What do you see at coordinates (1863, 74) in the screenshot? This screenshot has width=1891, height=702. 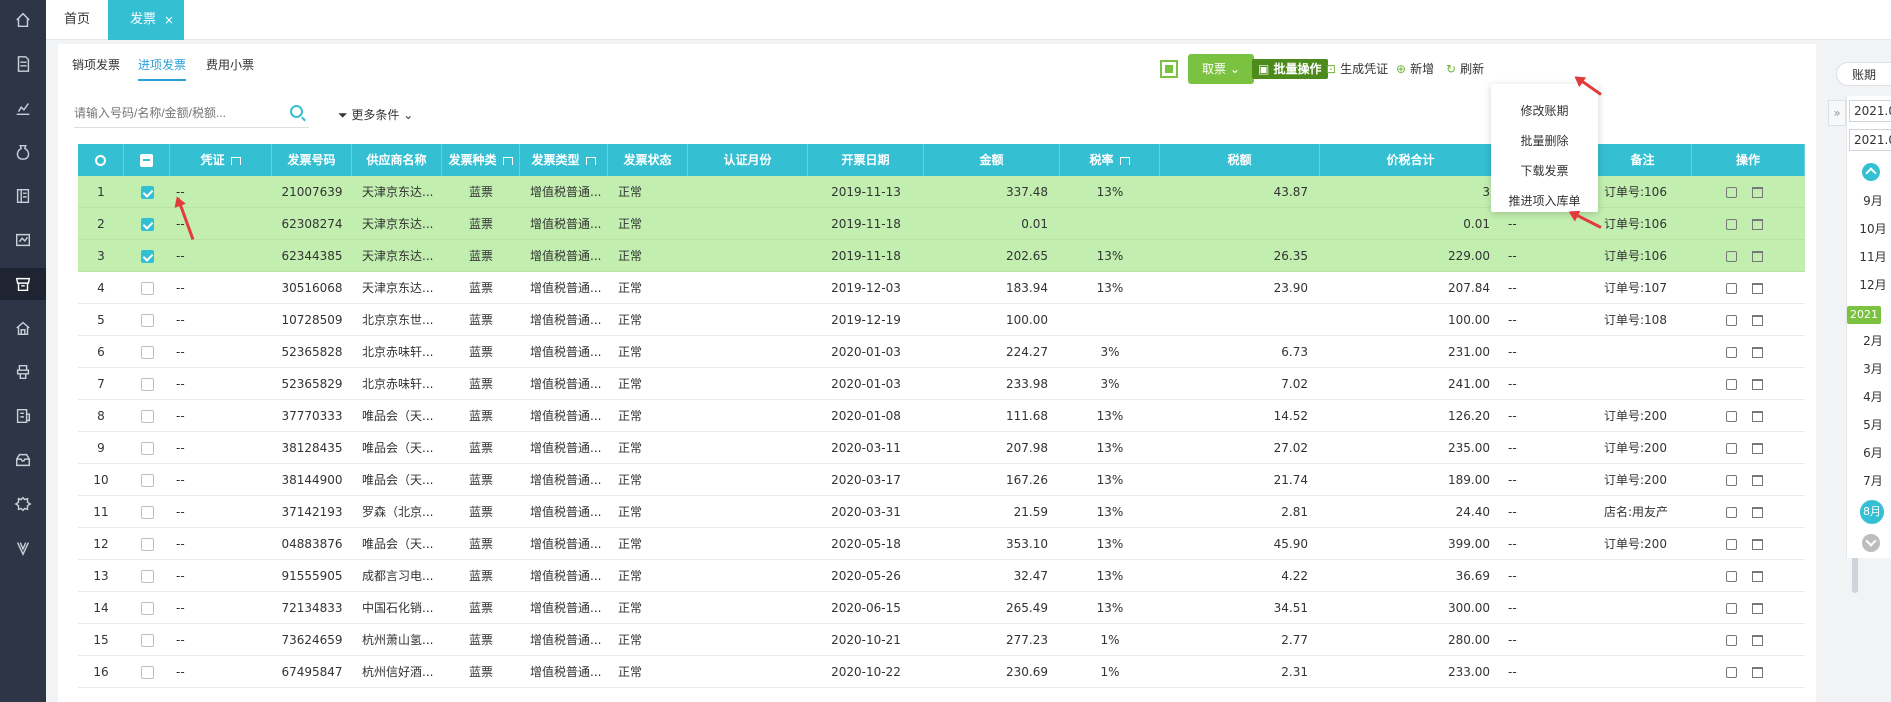 I see `period-tab: 账期` at bounding box center [1863, 74].